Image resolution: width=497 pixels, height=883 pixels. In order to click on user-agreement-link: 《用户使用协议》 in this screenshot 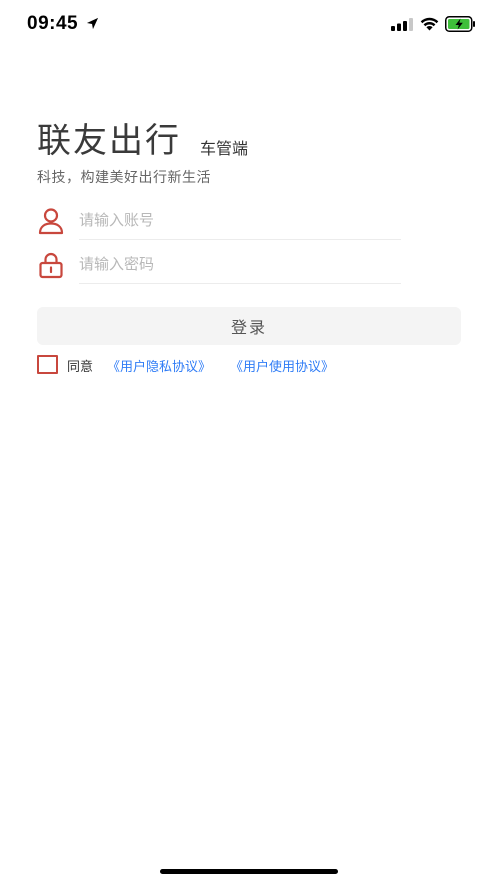, I will do `click(282, 365)`.